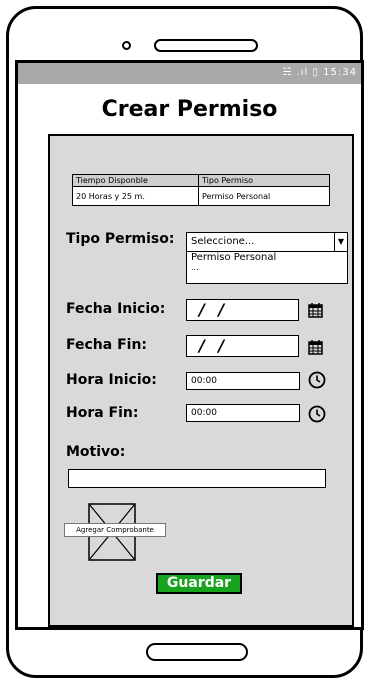  What do you see at coordinates (115, 530) in the screenshot?
I see `add-comprobante-button: Agregar Comprobante` at bounding box center [115, 530].